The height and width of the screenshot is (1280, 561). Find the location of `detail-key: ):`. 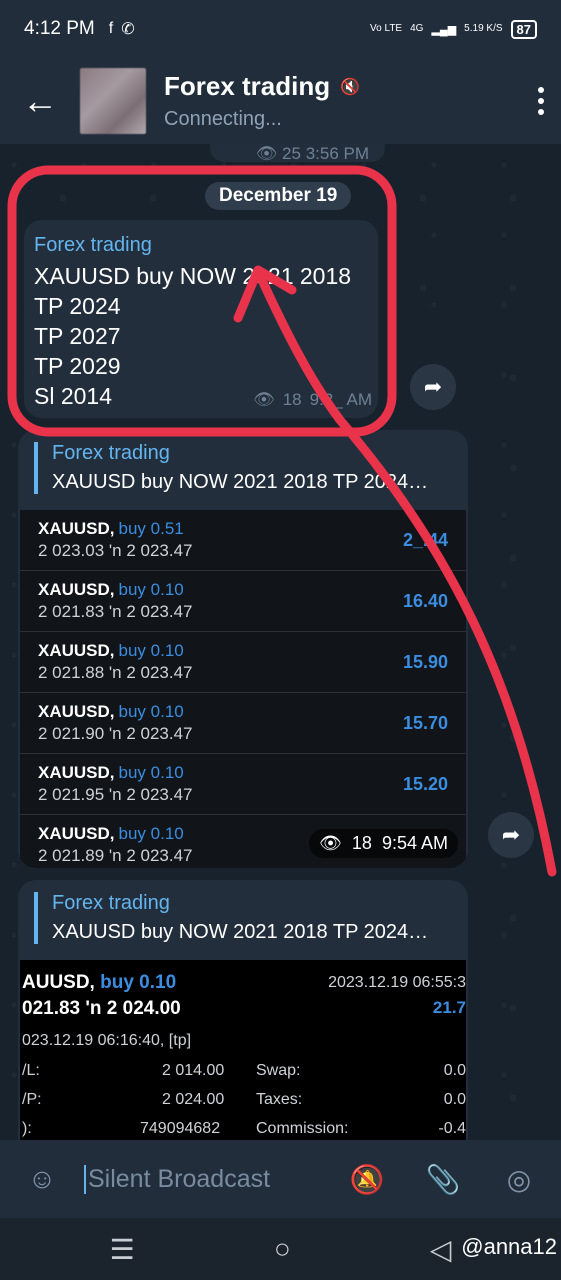

detail-key: ): is located at coordinates (27, 1128).